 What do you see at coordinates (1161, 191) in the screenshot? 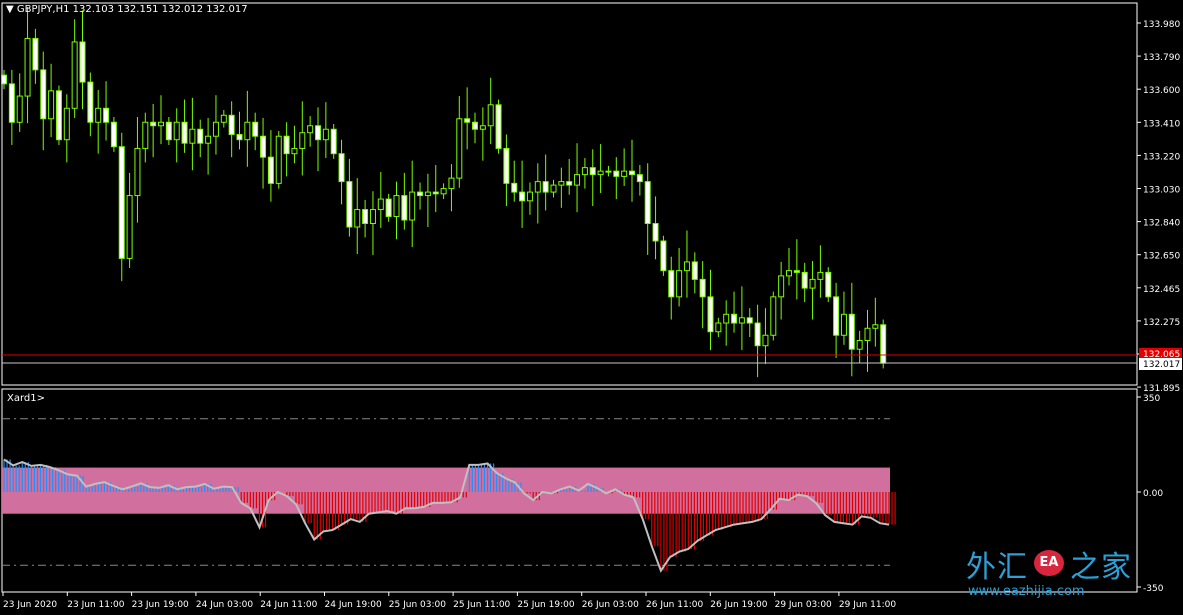
I see `price-label: 133.030` at bounding box center [1161, 191].